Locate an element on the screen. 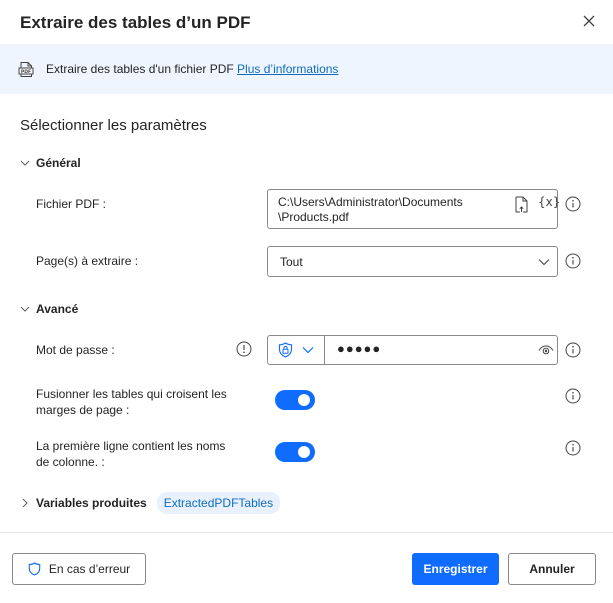 The image size is (613, 603). dialog-title: Extraire des tables d’un PDF is located at coordinates (135, 22).